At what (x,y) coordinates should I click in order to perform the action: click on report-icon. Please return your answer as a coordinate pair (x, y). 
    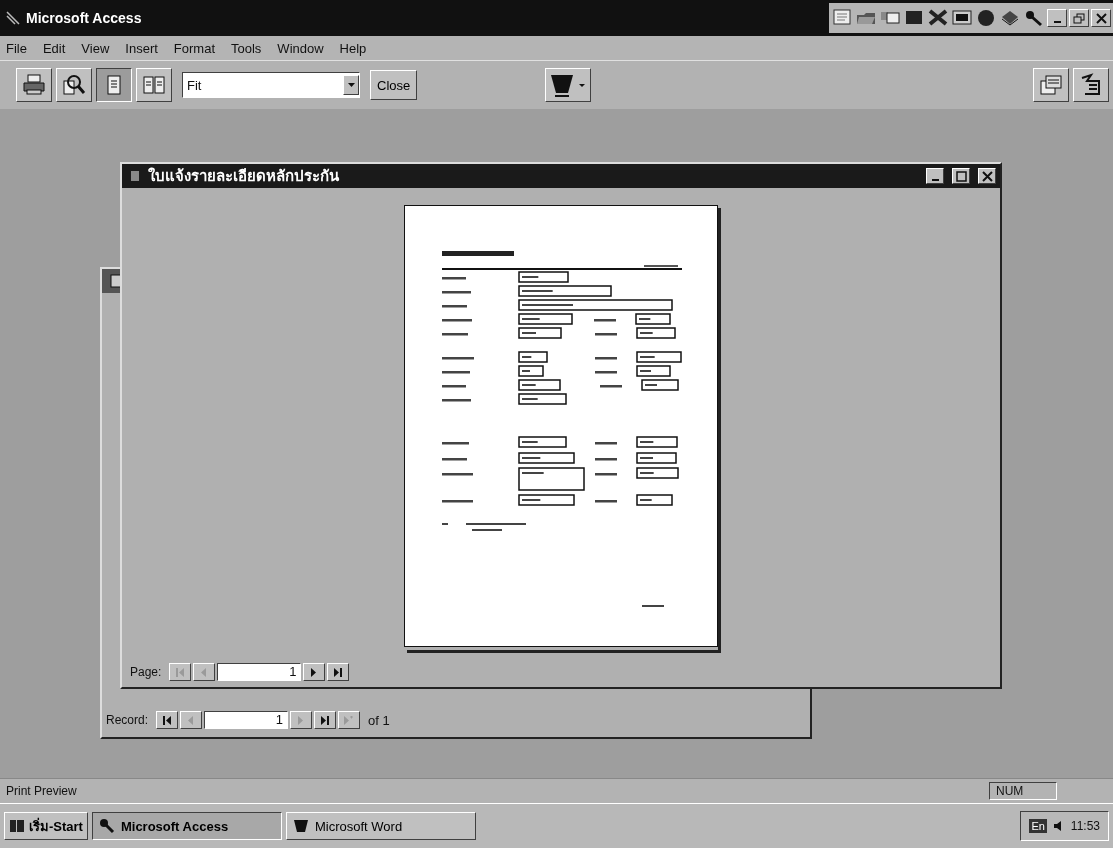
    Looking at the image, I should click on (135, 176).